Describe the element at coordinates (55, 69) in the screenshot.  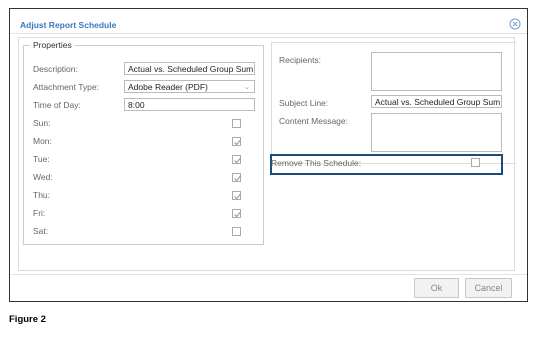
I see `description-label: Description:` at that location.